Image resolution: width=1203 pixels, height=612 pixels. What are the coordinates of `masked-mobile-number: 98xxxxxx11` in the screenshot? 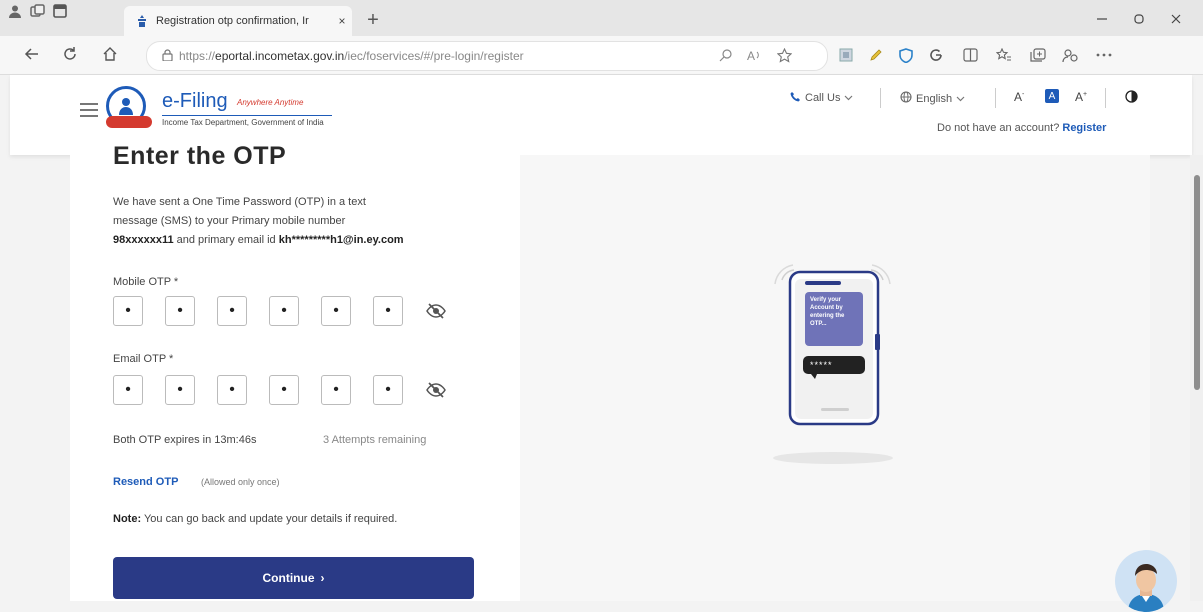 It's located at (143, 240).